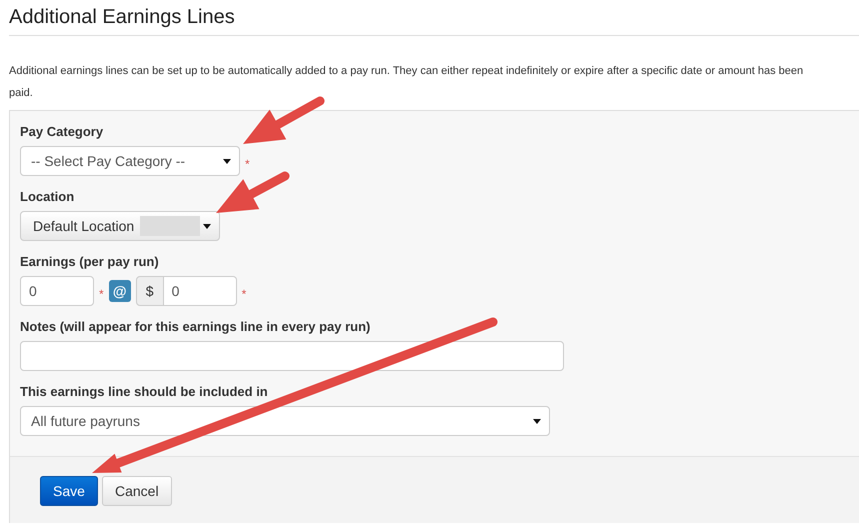 The height and width of the screenshot is (528, 859). I want to click on location-dropdown-button: Default Location, so click(120, 226).